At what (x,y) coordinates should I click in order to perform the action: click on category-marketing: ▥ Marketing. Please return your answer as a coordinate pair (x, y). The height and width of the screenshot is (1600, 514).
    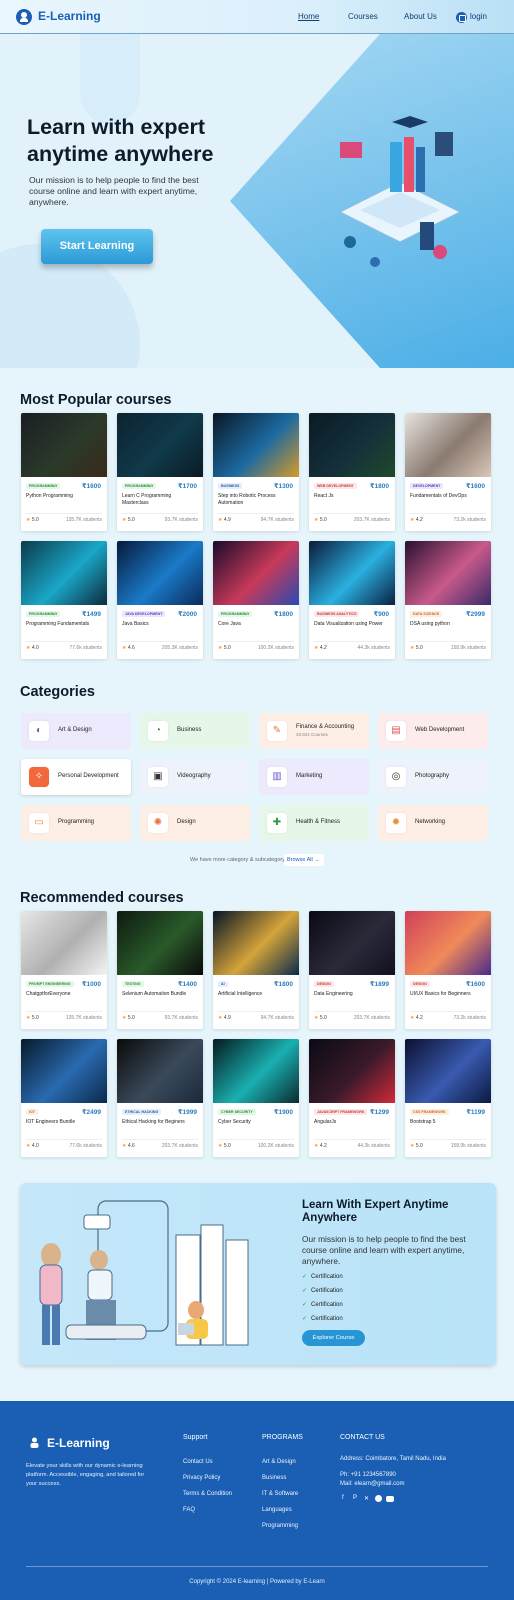
    Looking at the image, I should click on (314, 777).